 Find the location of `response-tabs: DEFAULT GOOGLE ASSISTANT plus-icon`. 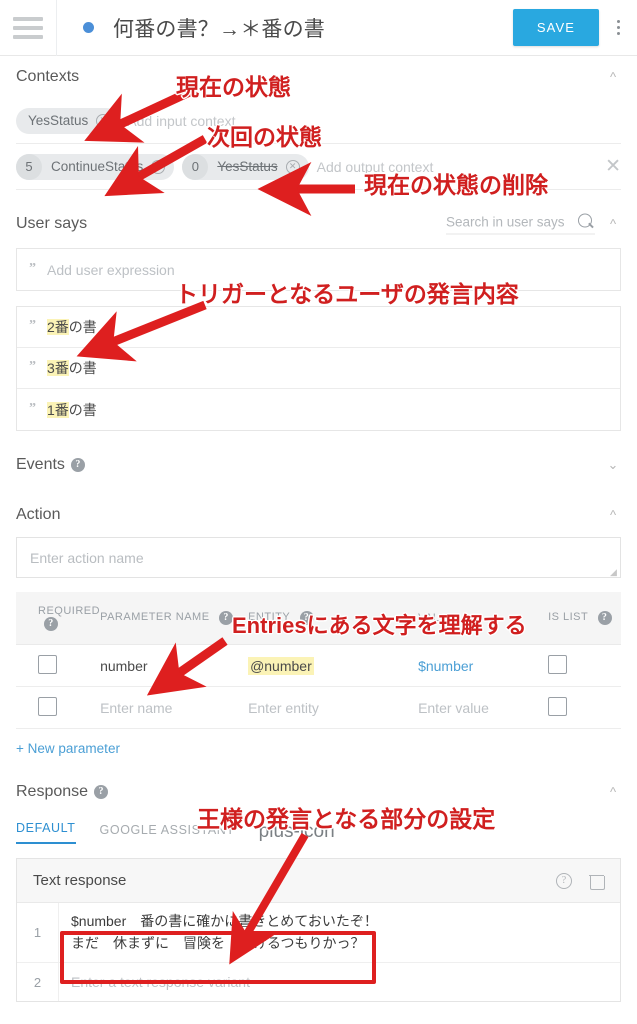

response-tabs: DEFAULT GOOGLE ASSISTANT plus-icon is located at coordinates (318, 827).